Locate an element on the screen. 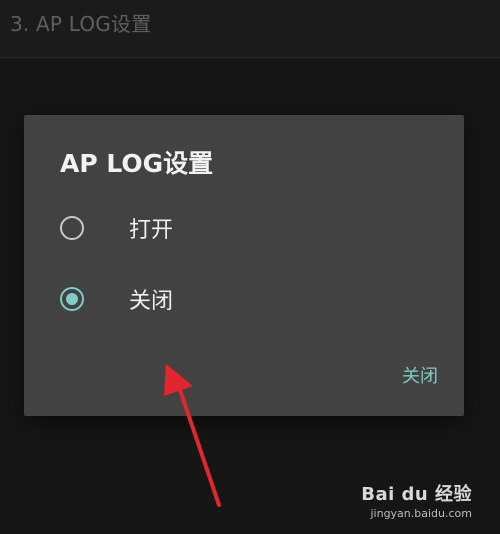  dialog-close-button: 关闭 is located at coordinates (420, 375).